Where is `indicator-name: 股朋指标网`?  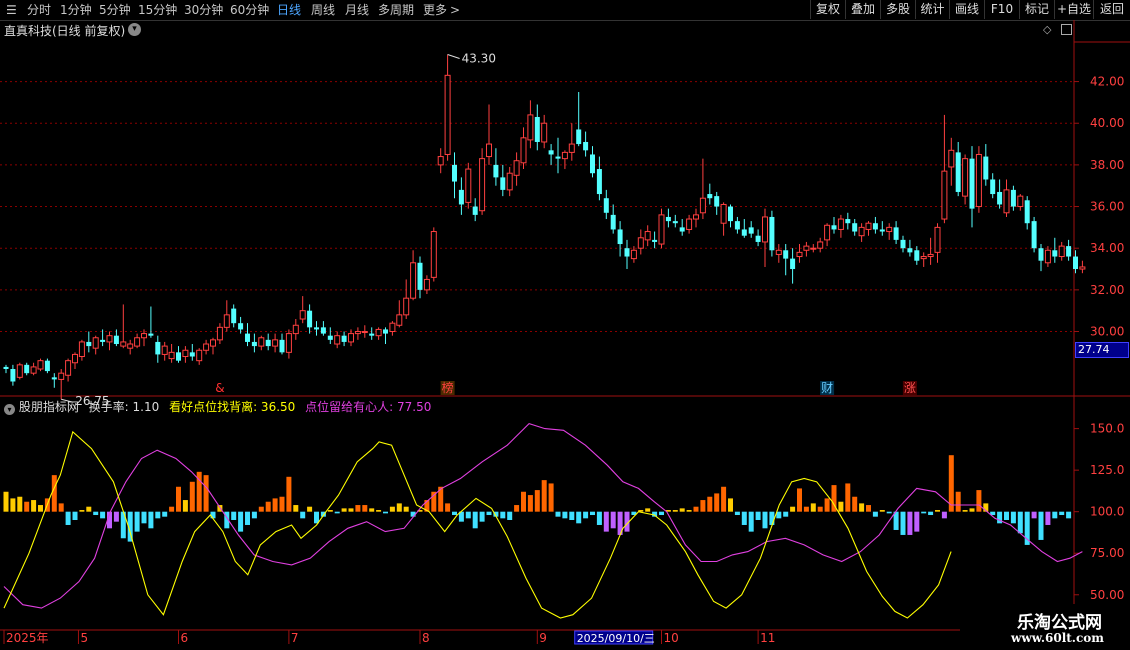 indicator-name: 股朋指标网 is located at coordinates (49, 407).